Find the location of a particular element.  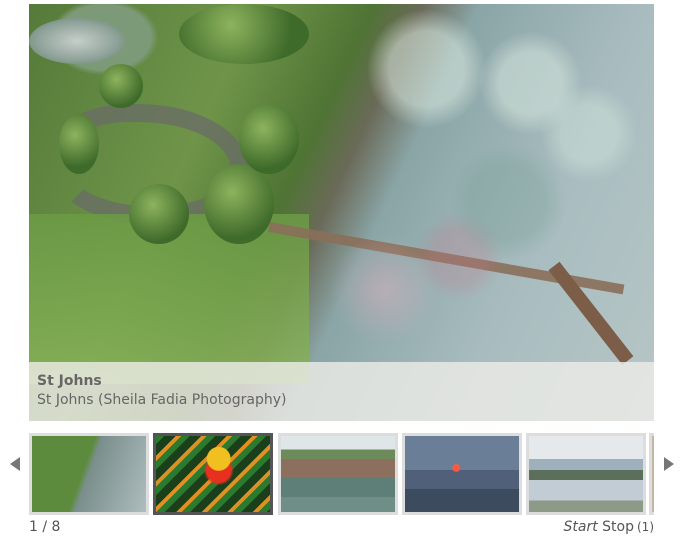

thumbnail-strip is located at coordinates (341, 474).